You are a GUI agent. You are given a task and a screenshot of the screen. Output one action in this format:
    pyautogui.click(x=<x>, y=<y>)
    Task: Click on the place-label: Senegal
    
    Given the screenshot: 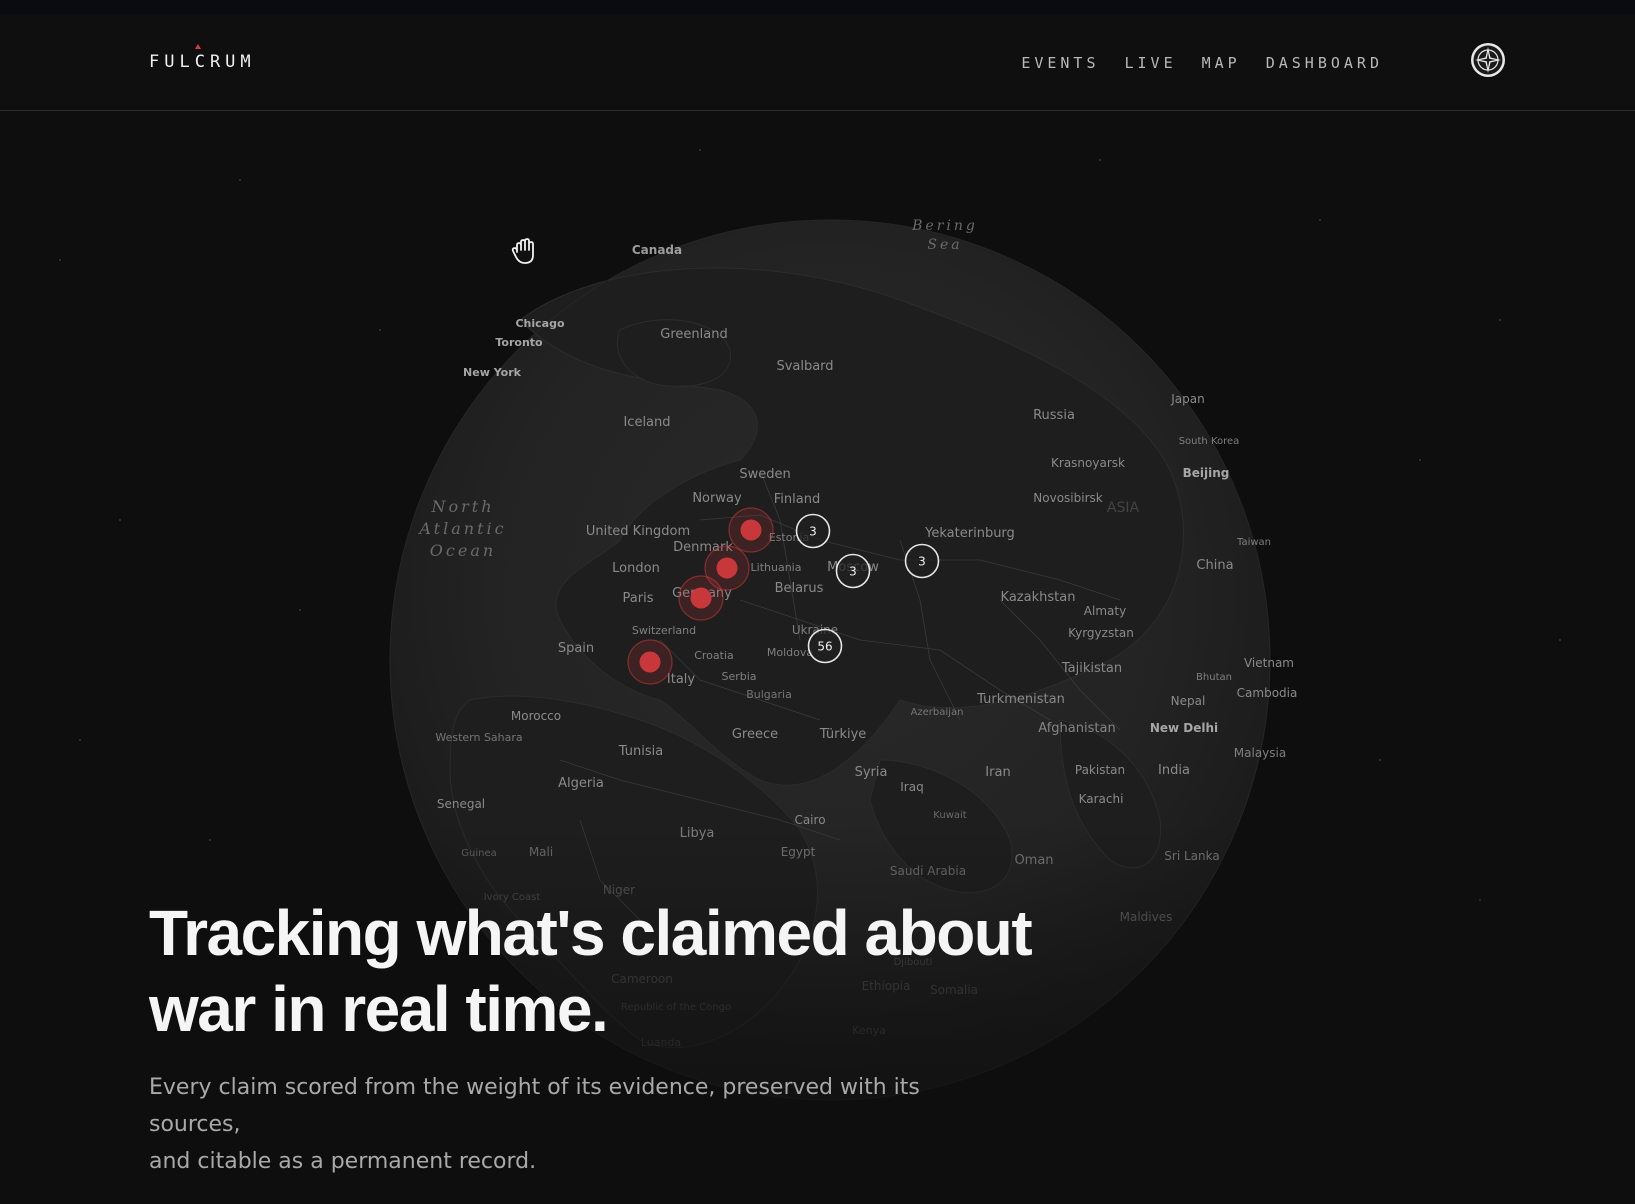 What is the action you would take?
    pyautogui.click(x=461, y=804)
    